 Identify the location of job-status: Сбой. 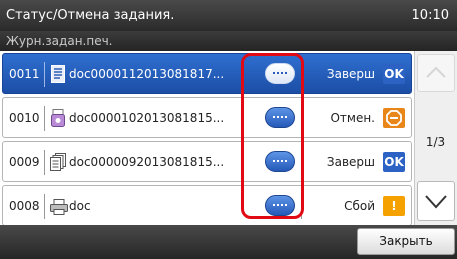
(359, 206).